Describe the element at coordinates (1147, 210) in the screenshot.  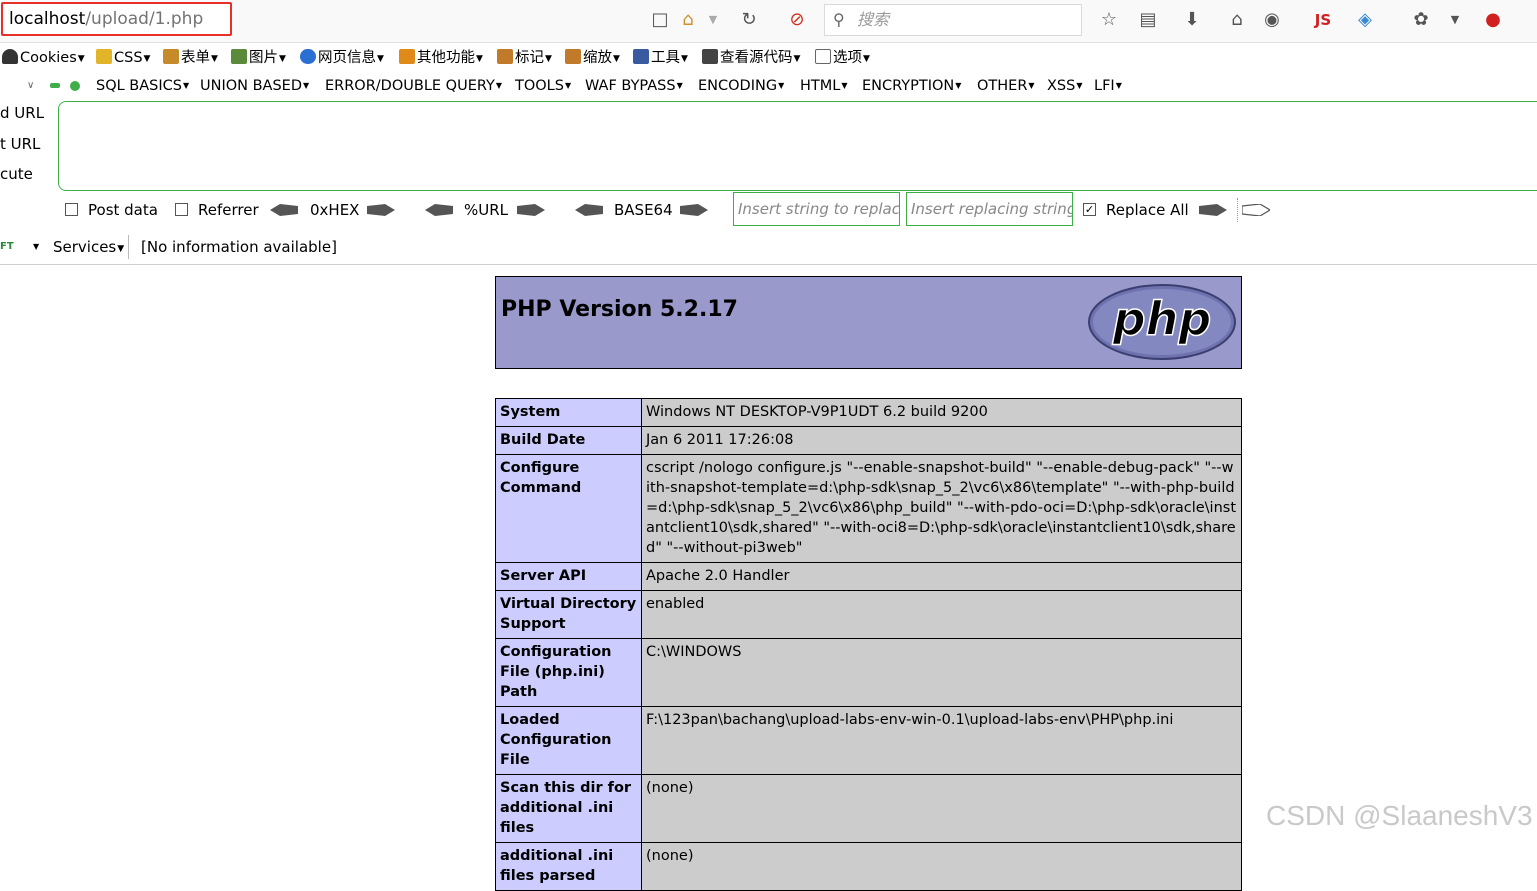
I see `replace-all-label: Replace All` at that location.